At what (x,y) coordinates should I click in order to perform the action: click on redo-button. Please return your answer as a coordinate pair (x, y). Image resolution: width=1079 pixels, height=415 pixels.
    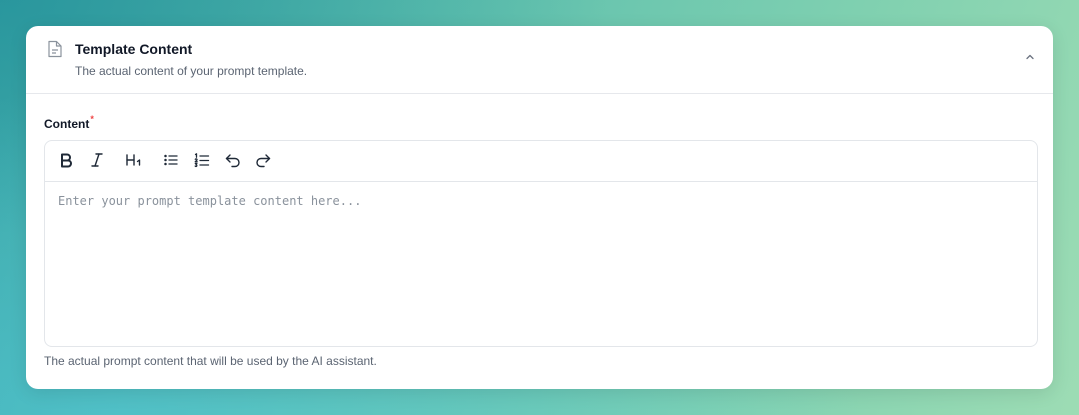
    Looking at the image, I should click on (263, 162).